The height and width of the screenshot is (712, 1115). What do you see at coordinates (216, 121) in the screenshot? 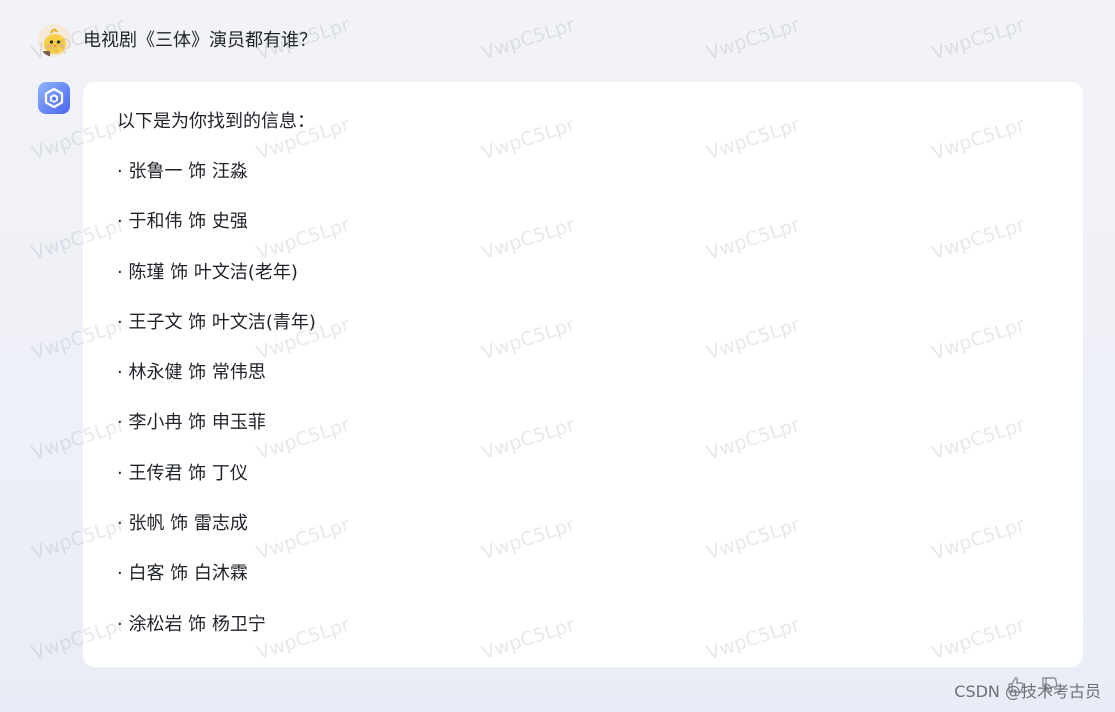
I see `answer-intro: 以下是为你找到的信息：` at bounding box center [216, 121].